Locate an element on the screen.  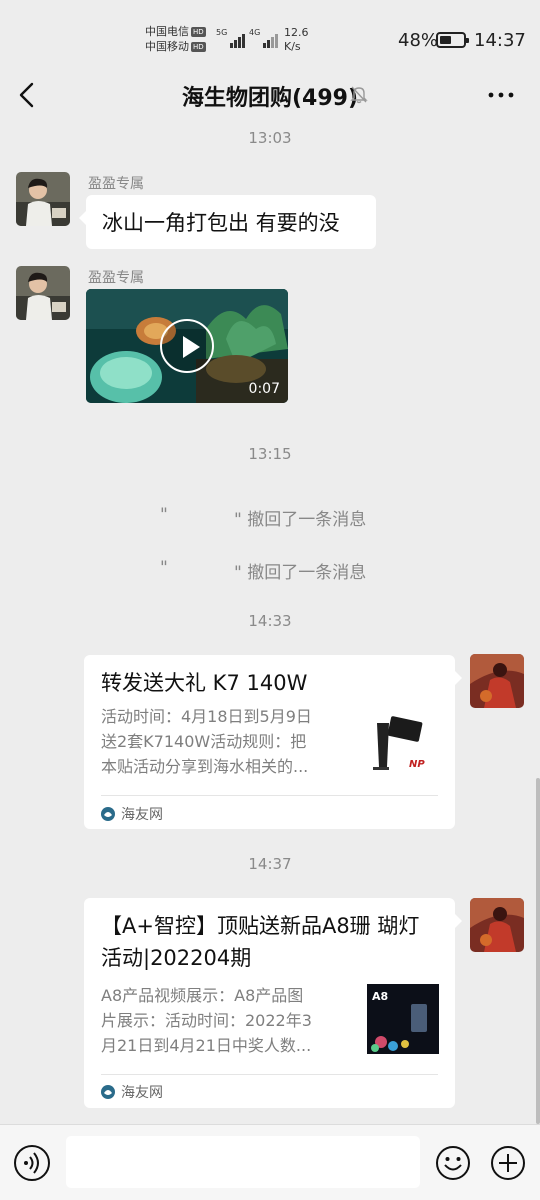
signal-5g-icon: 5G is located at coordinates (231, 38).